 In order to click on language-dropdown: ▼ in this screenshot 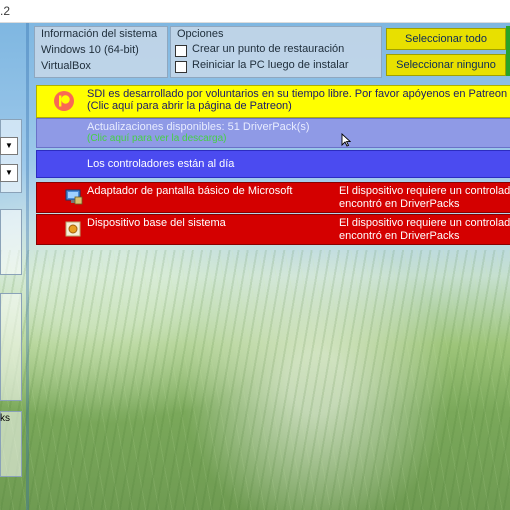, I will do `click(9, 173)`.